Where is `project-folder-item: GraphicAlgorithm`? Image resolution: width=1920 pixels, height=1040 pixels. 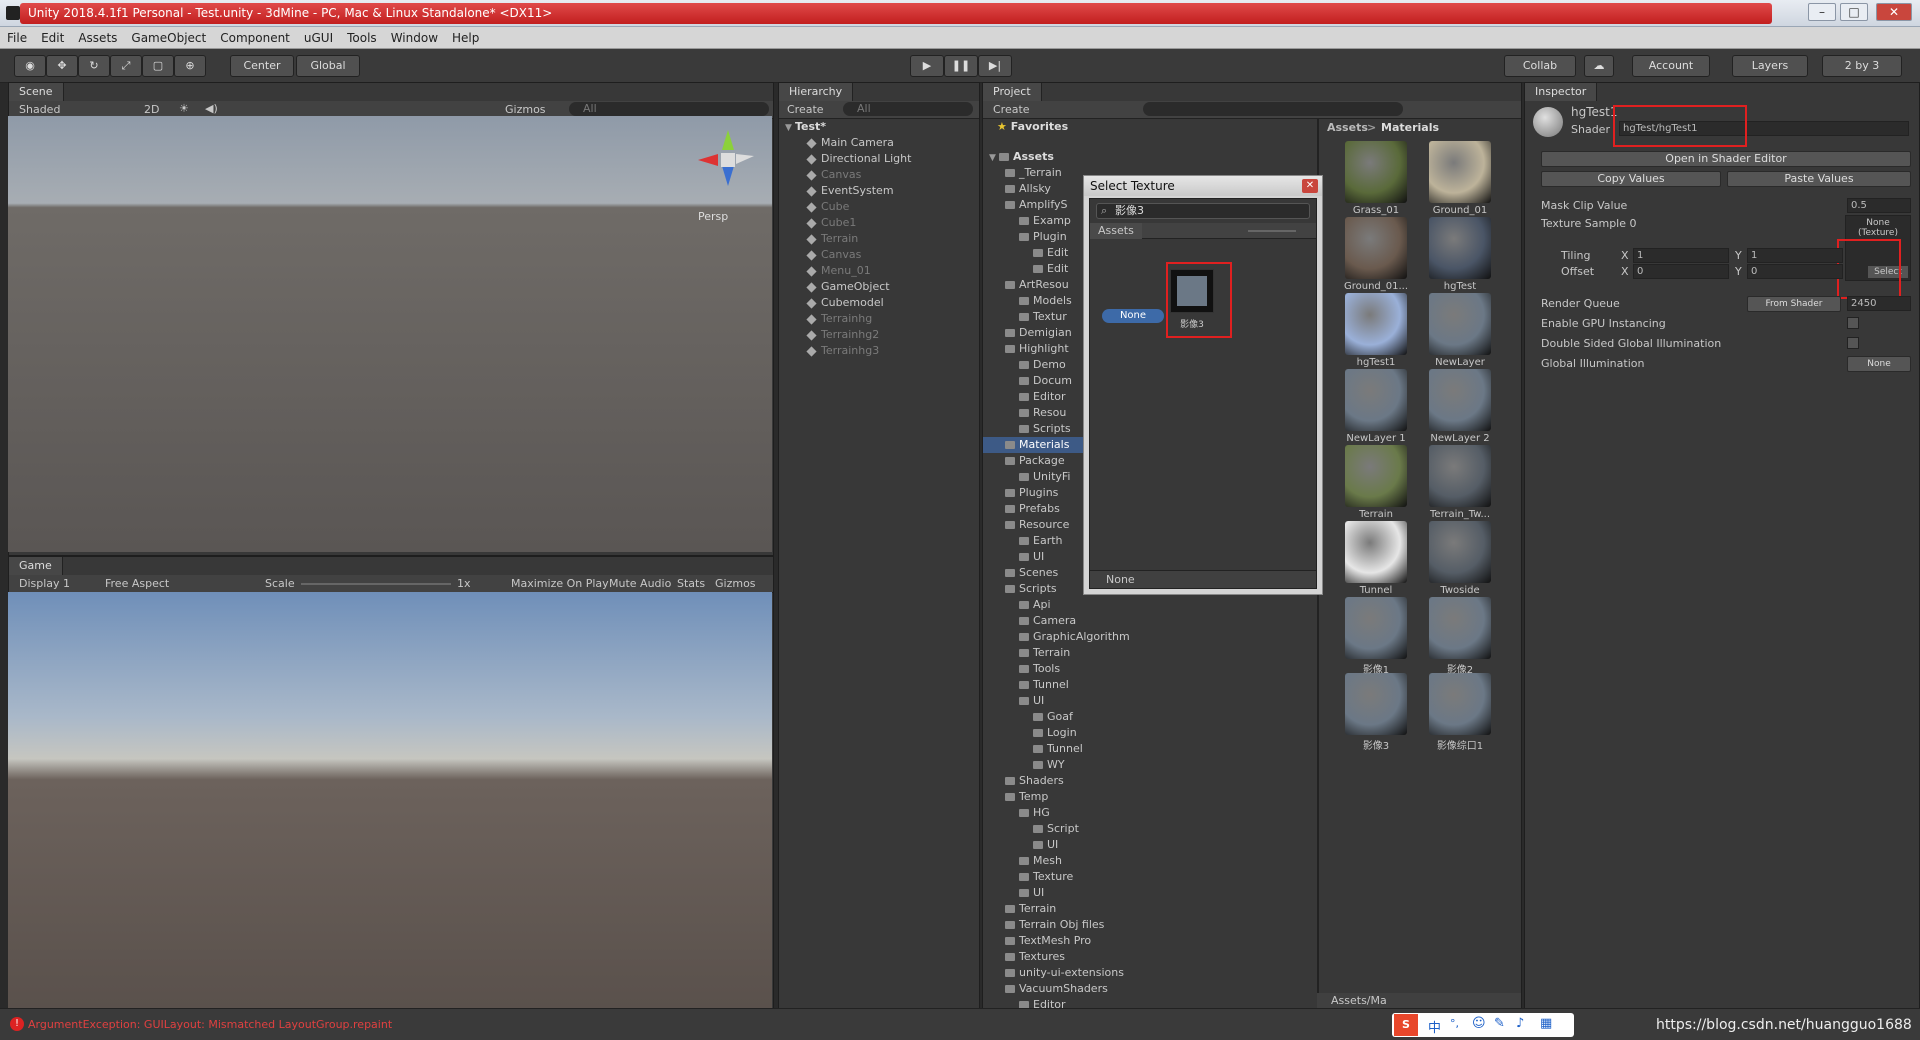
project-folder-item: GraphicAlgorithm is located at coordinates (1147, 637).